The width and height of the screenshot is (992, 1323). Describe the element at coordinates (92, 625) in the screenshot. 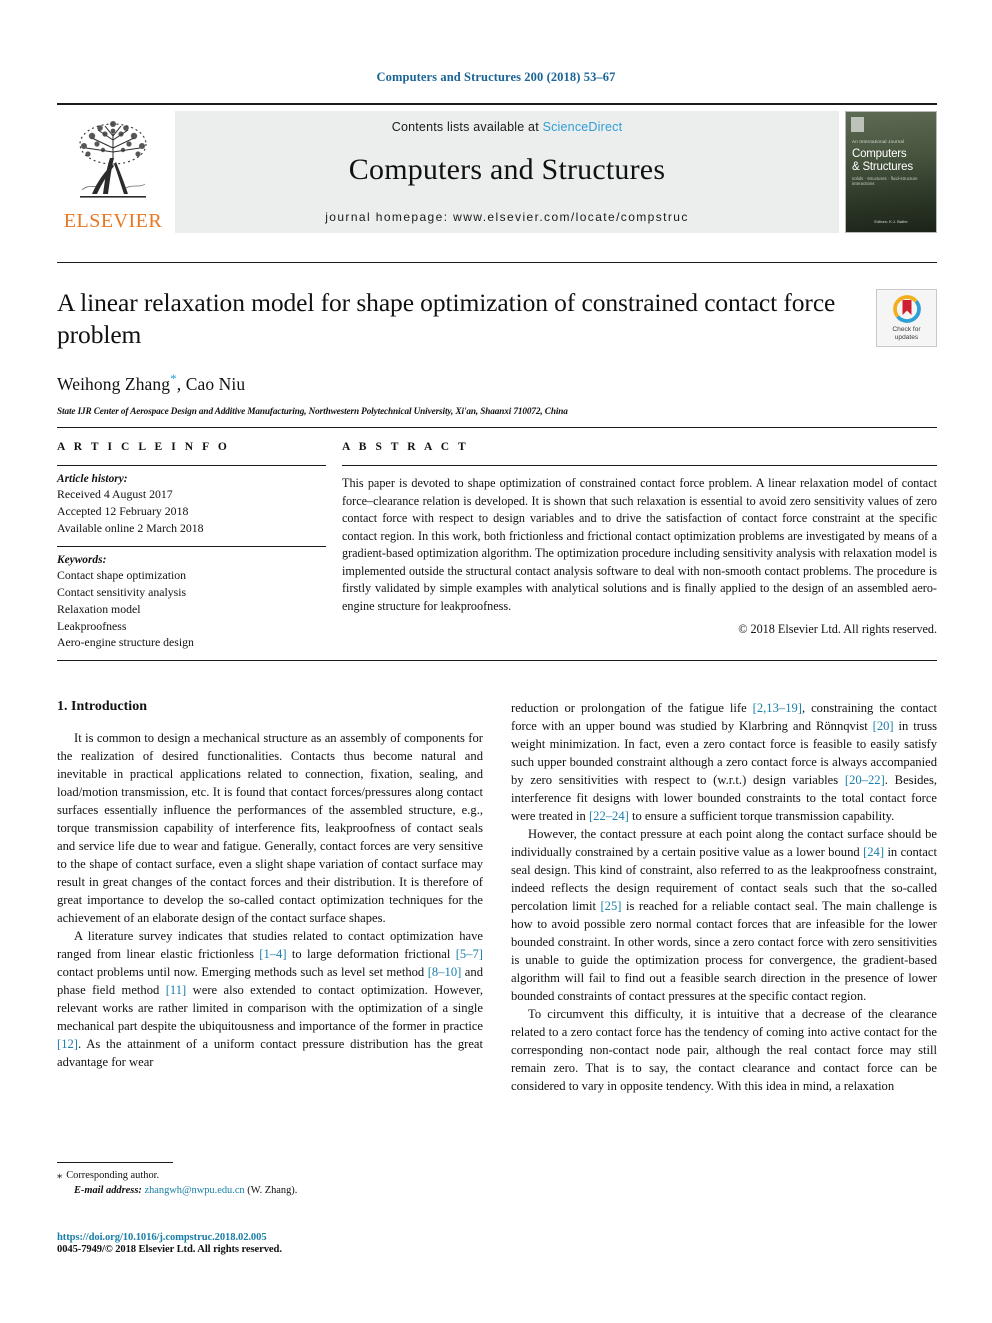

I see `keyword-item: Leakproofness` at that location.